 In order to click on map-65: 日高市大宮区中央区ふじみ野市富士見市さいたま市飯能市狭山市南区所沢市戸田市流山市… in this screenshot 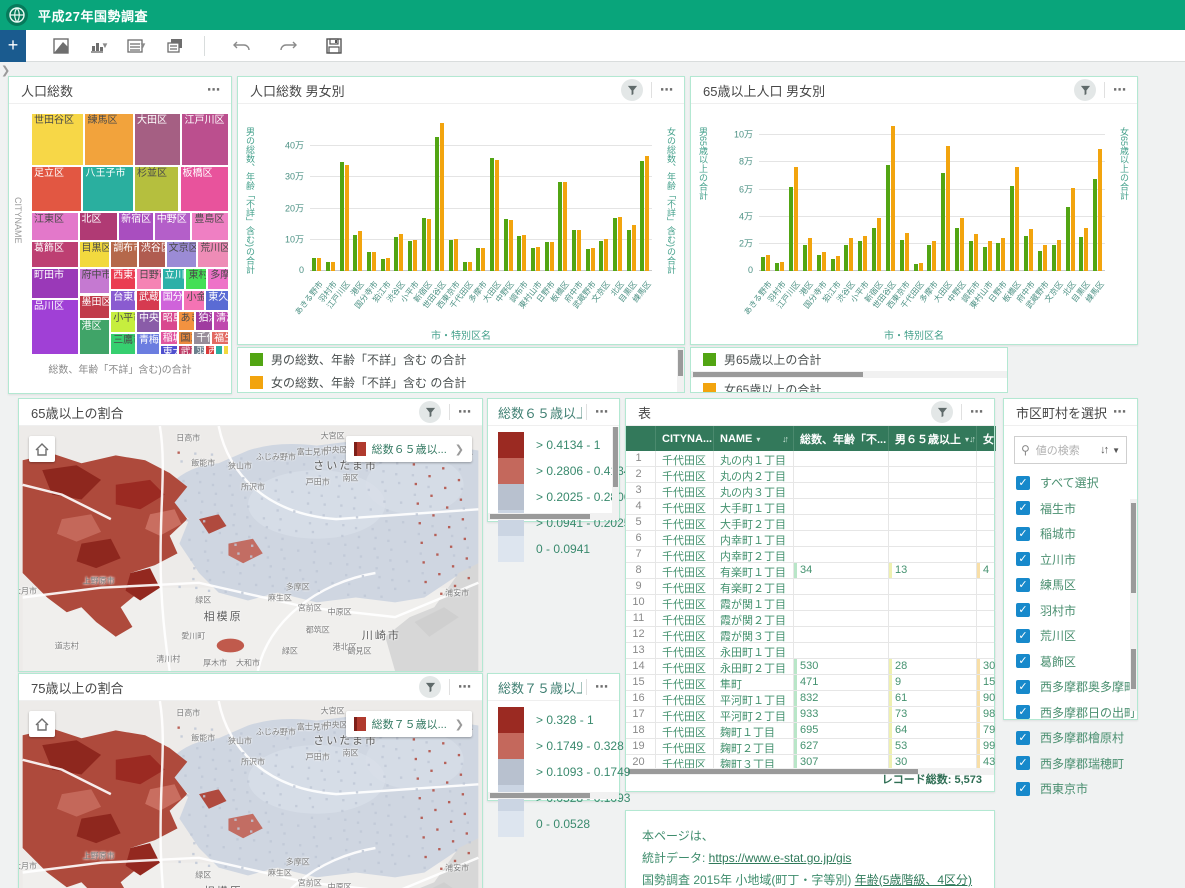, I will do `click(250, 548)`.